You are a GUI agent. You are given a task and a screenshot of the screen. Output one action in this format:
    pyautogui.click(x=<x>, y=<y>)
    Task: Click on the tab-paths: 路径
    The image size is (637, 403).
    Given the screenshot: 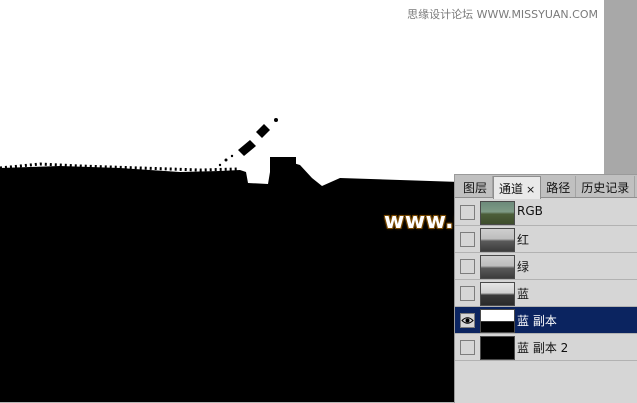 What is the action you would take?
    pyautogui.click(x=559, y=186)
    